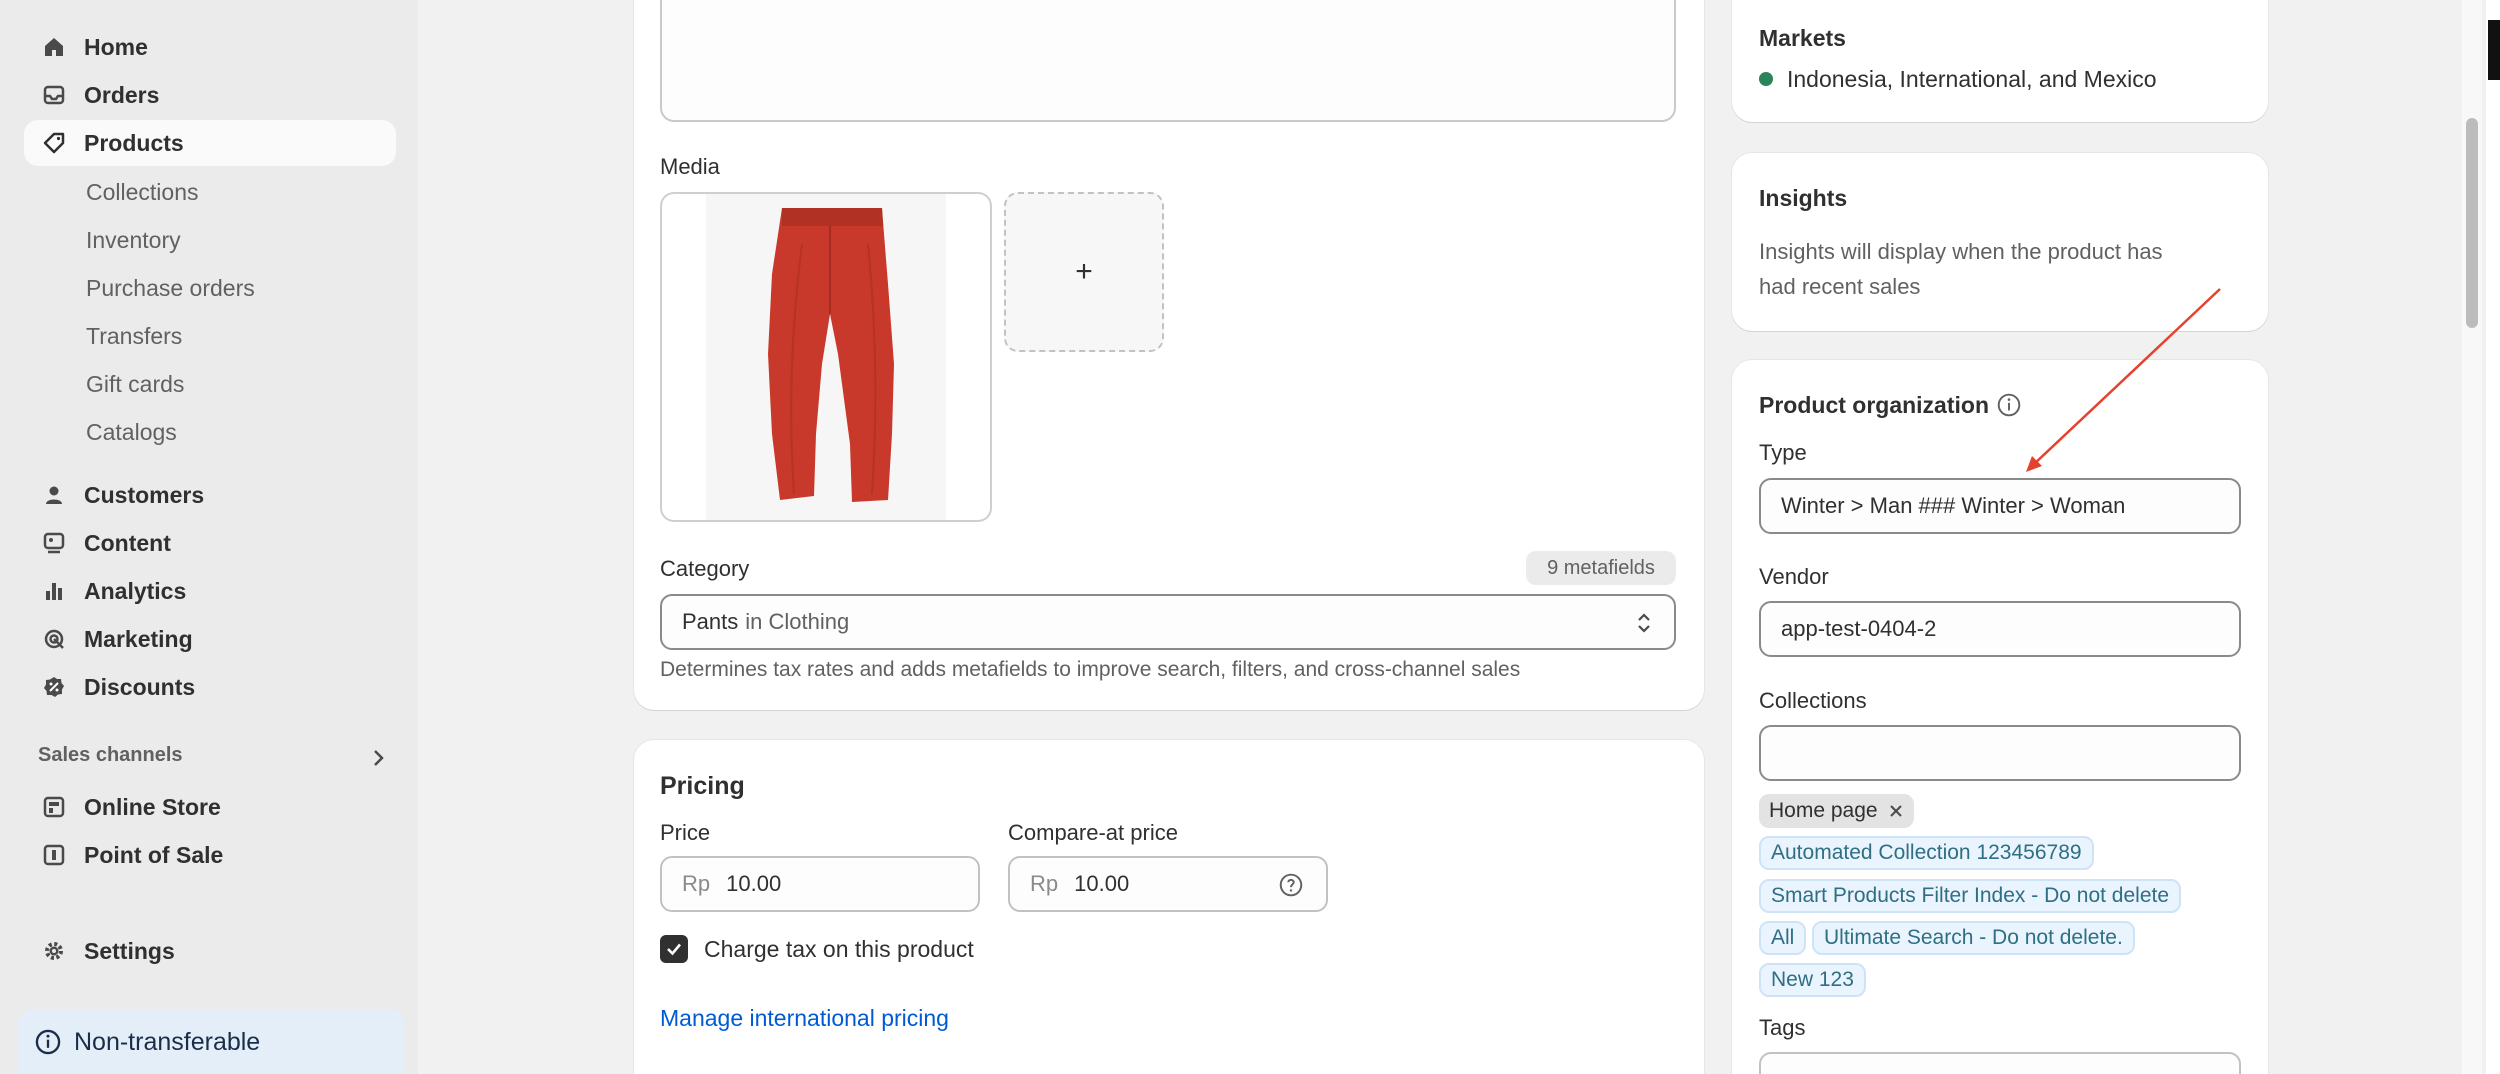  Describe the element at coordinates (54, 687) in the screenshot. I see `discount-icon` at that location.